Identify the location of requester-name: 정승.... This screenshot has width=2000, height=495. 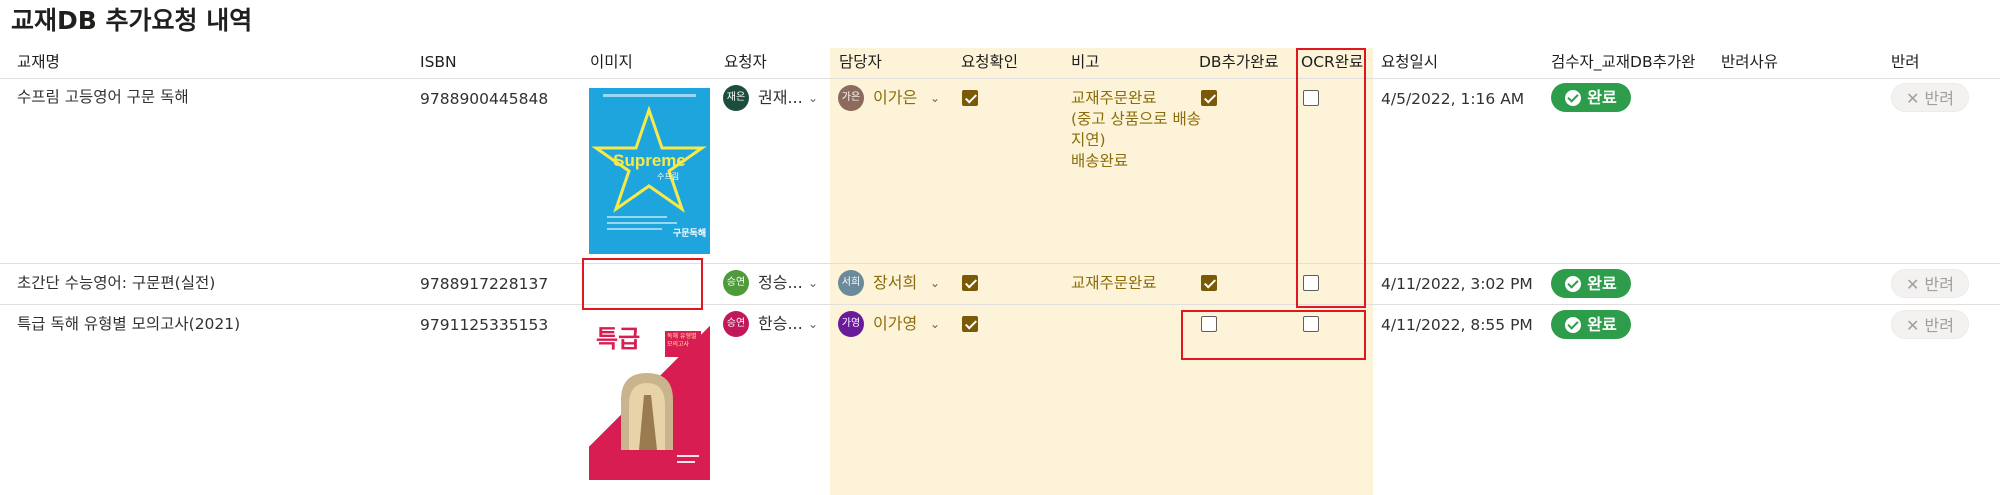
(780, 283).